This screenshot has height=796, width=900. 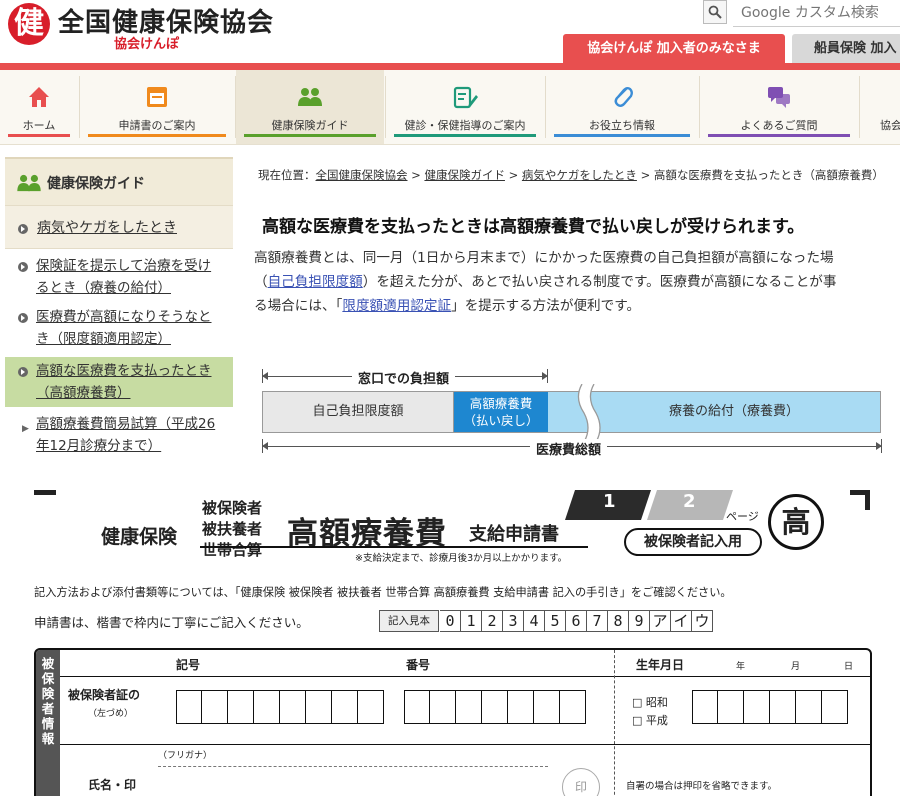 I want to click on furigana-label: （フリガナ）, so click(x=185, y=756).